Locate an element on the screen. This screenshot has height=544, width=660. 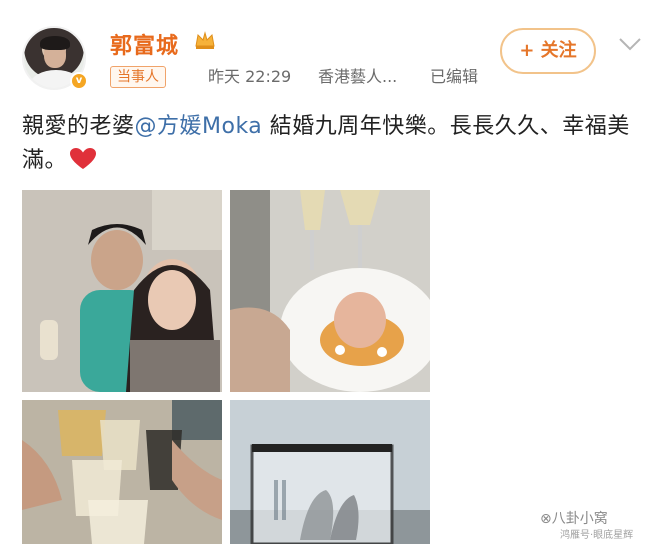
watermark-subtitle: 鸿雁号·眼底星辉 is located at coordinates (597, 535).